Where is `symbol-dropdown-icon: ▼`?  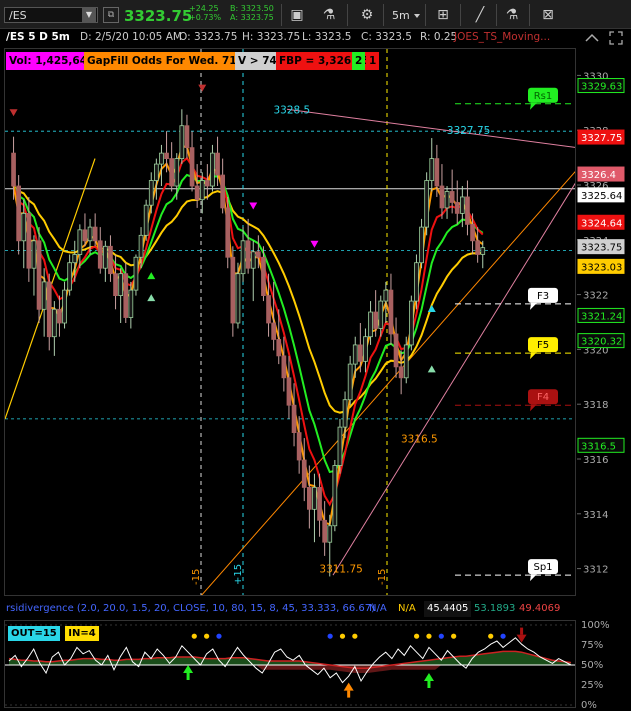 symbol-dropdown-icon: ▼ is located at coordinates (89, 15).